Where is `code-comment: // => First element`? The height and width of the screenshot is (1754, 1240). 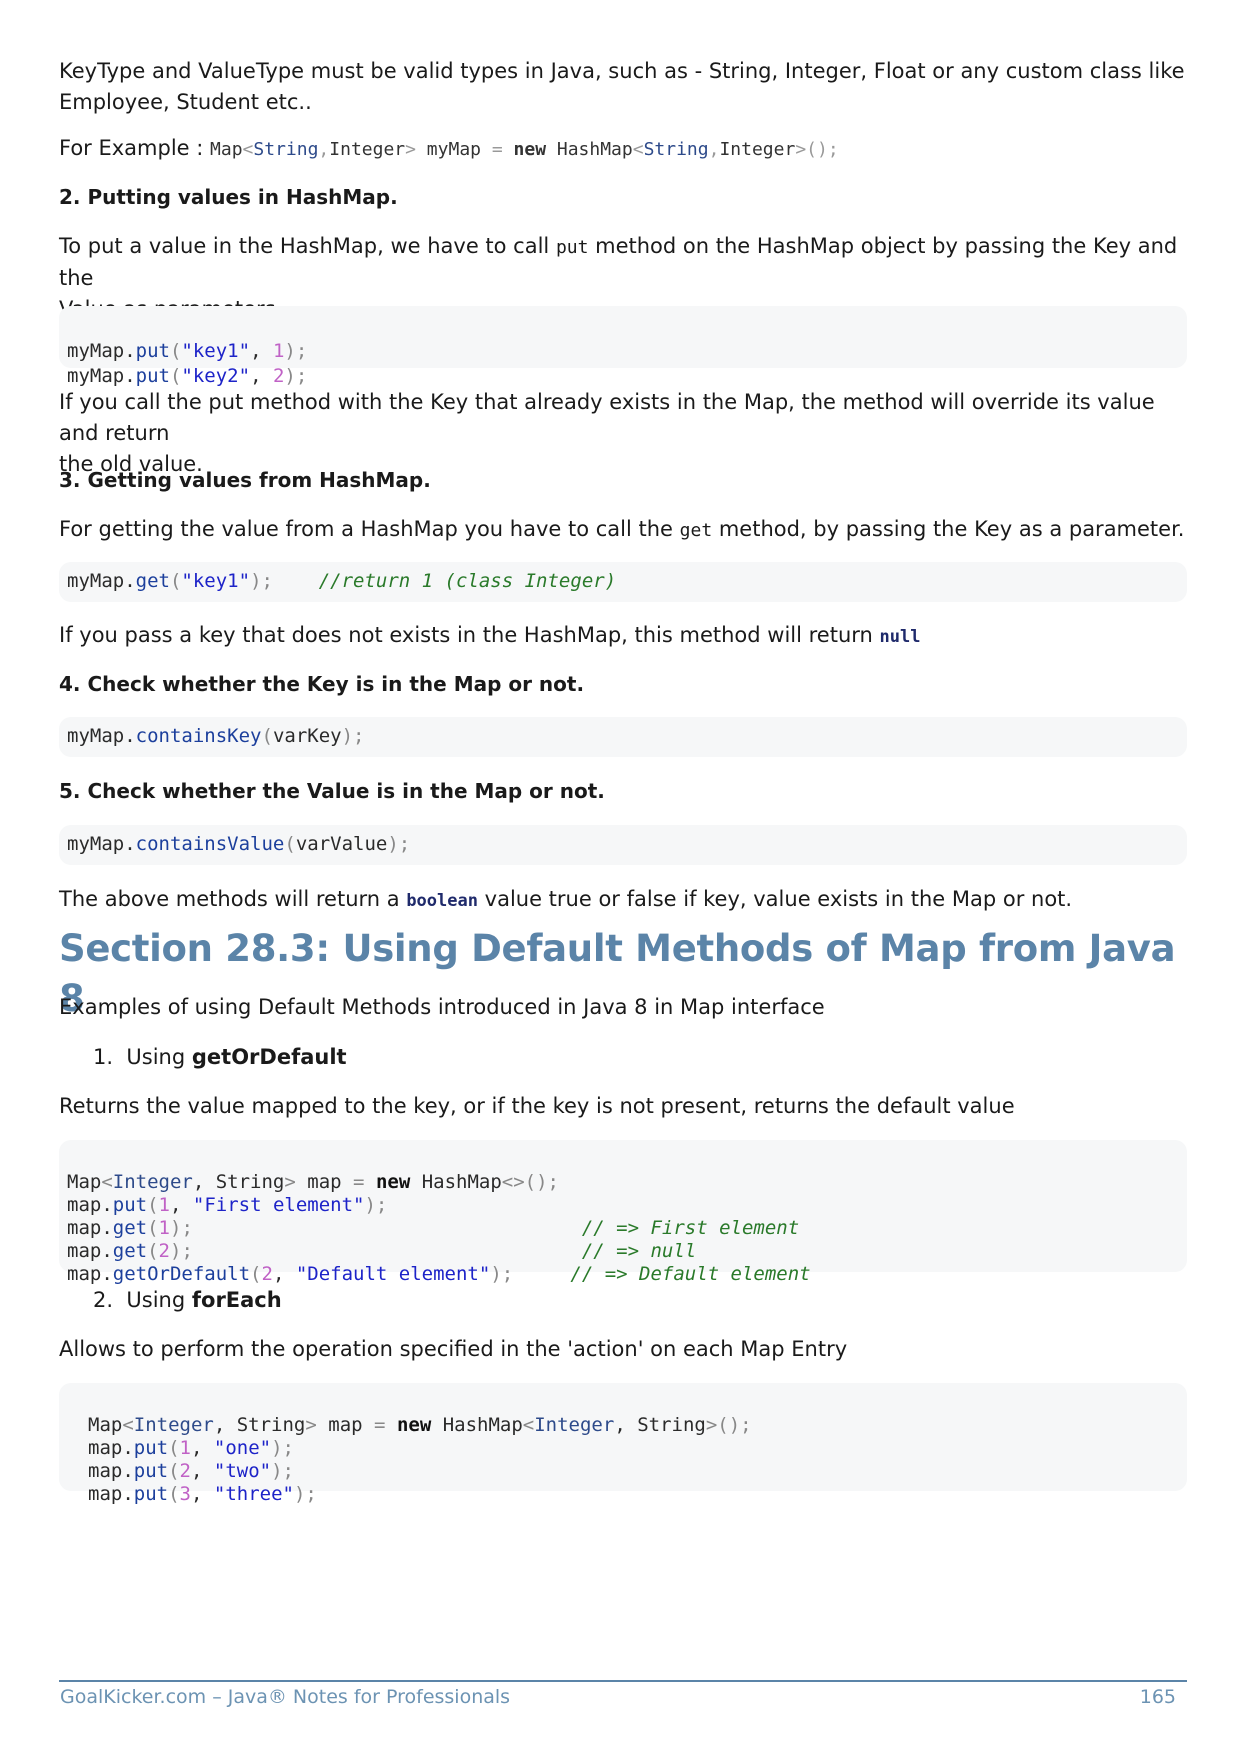
code-comment: // => First element is located at coordinates (690, 1228).